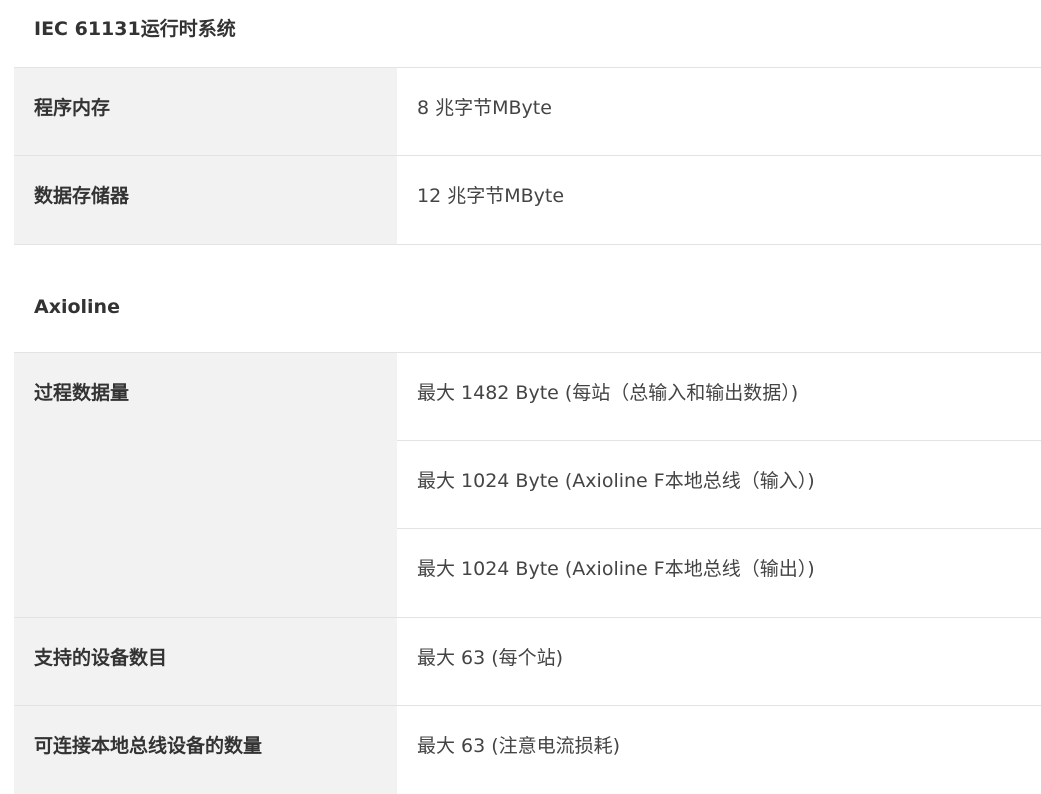 This screenshot has height=794, width=1041. I want to click on spec-value: 最大 63 (每个站), so click(490, 658).